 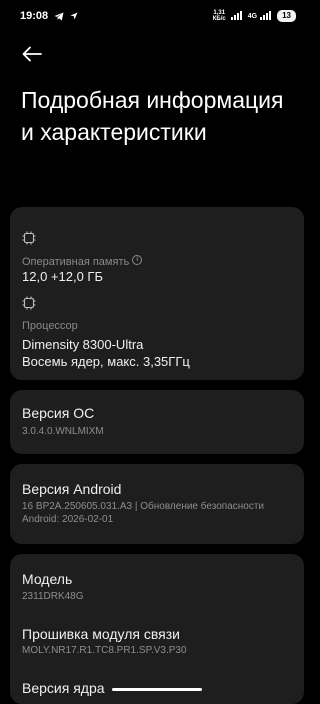 I want to click on android-version-line2: Android: 2026-02-01, so click(x=68, y=519).